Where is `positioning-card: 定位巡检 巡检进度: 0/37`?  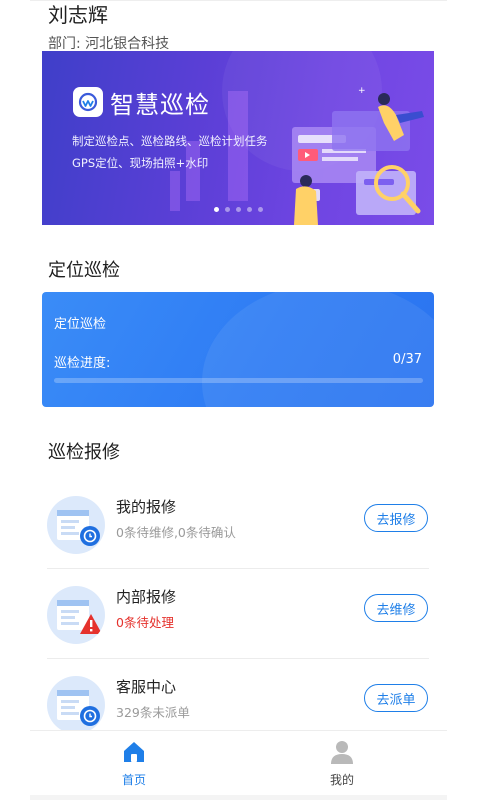
positioning-card: 定位巡检 巡检进度: 0/37 is located at coordinates (238, 349).